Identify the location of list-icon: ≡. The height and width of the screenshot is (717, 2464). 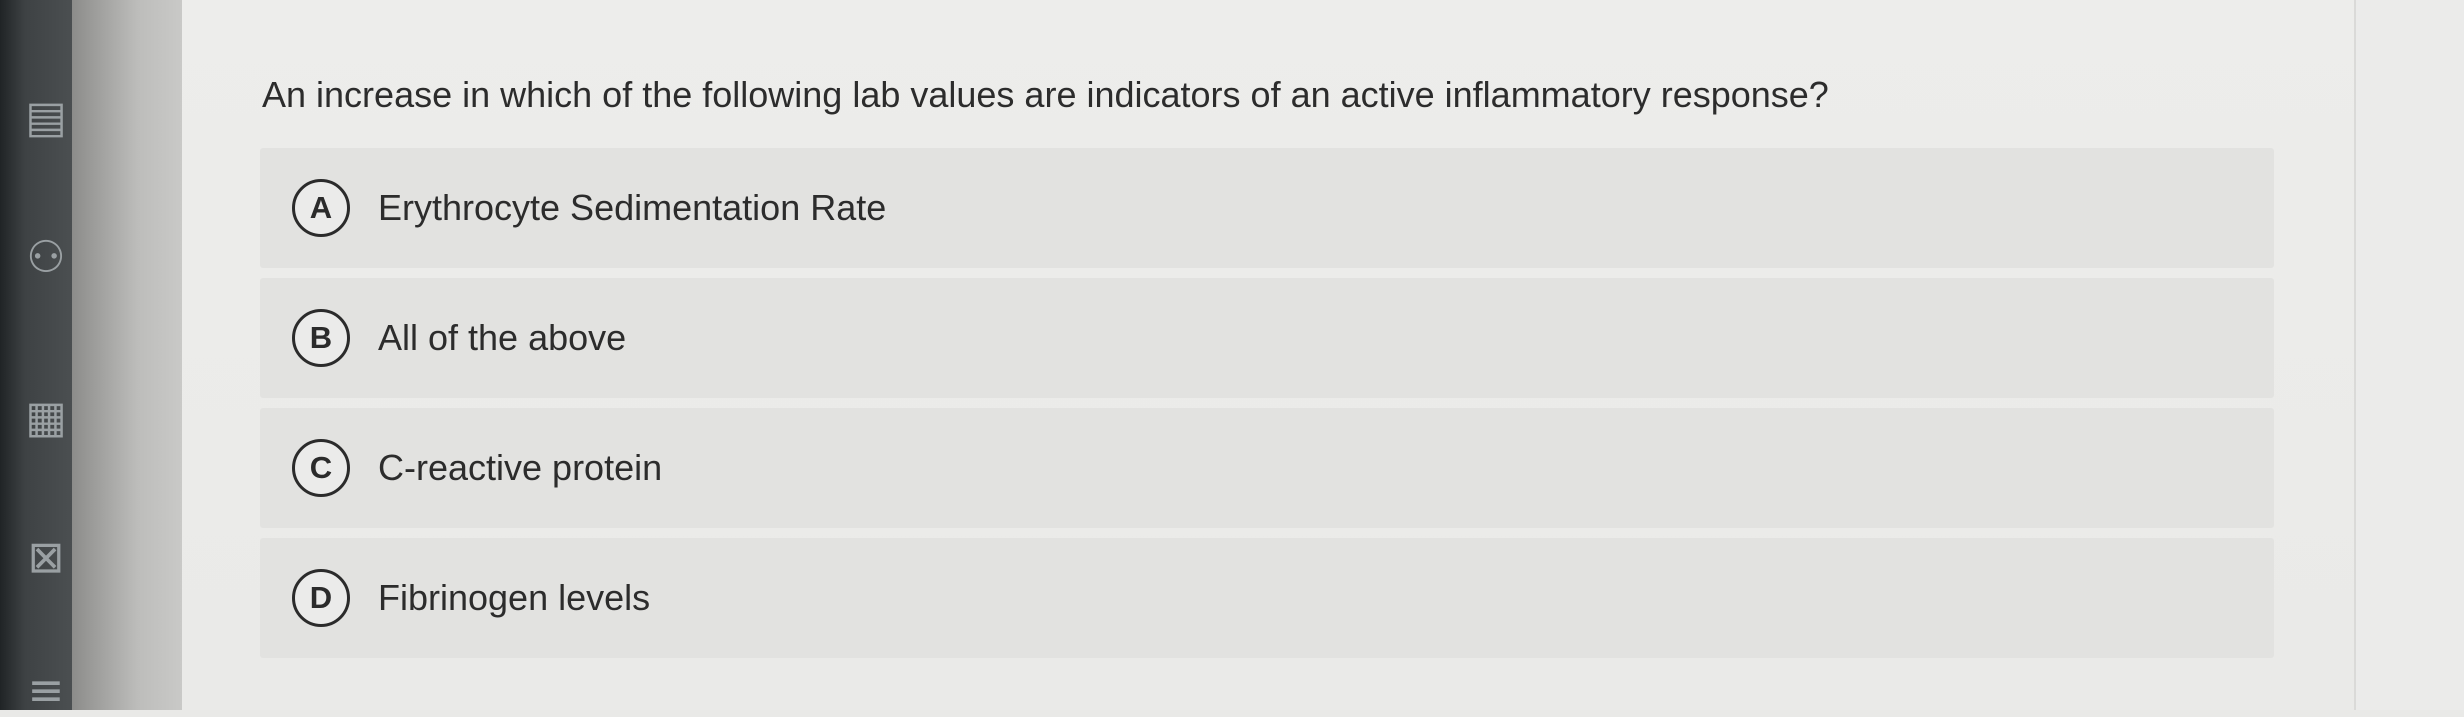
(46, 691).